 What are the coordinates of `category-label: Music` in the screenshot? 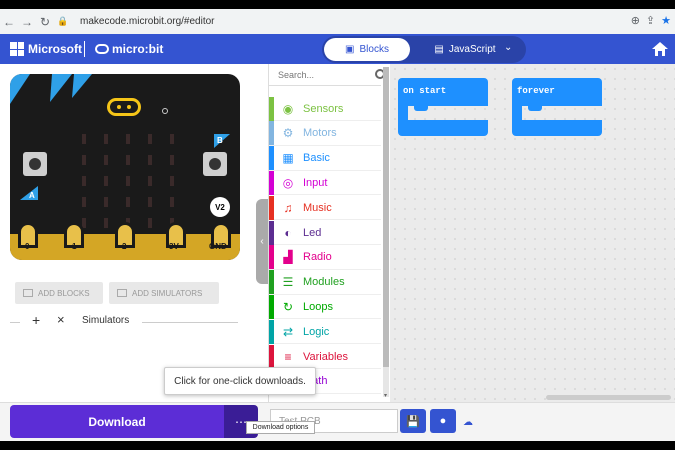 It's located at (317, 207).